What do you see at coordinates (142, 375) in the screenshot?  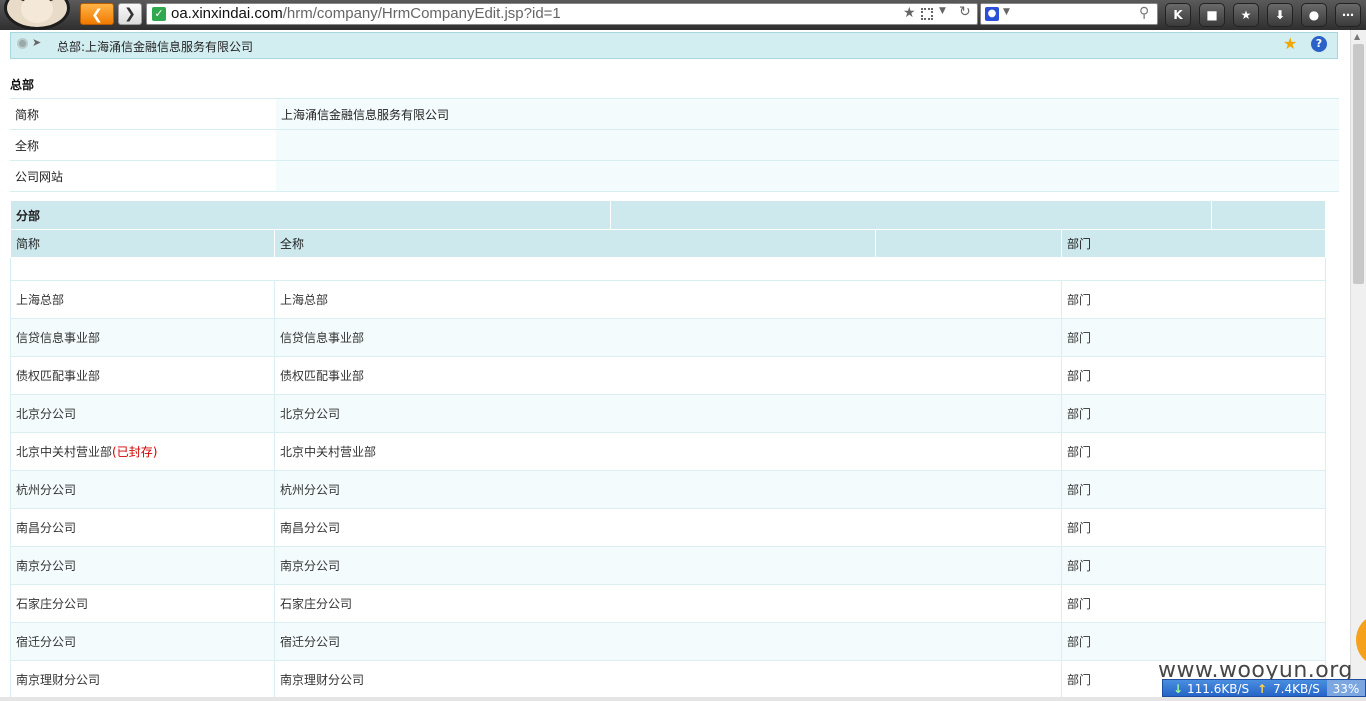 I see `branch-short-name: 债权匹配事业部` at bounding box center [142, 375].